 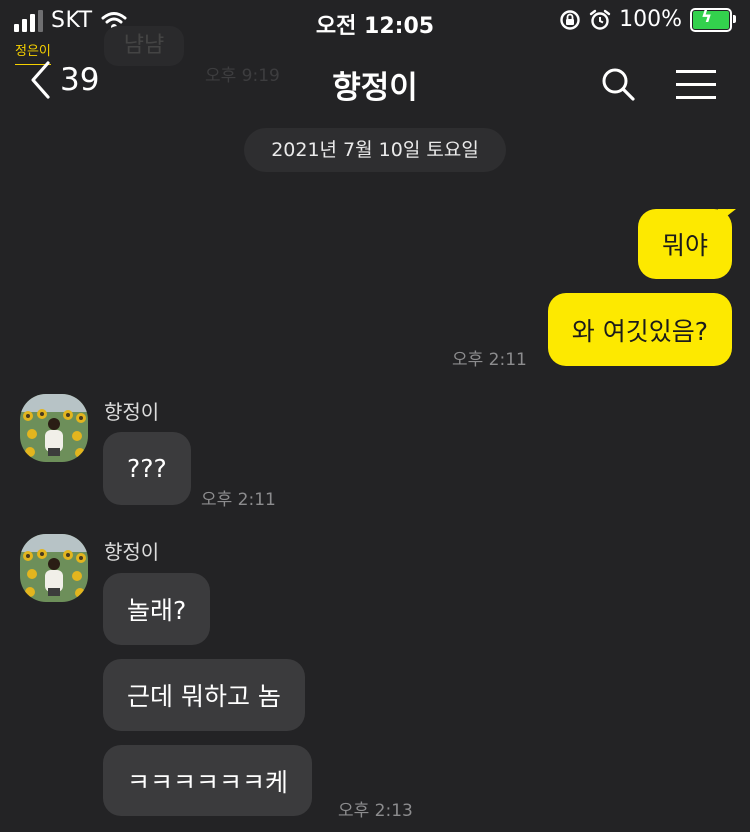 I want to click on received-message-bubble: ???, so click(x=147, y=468).